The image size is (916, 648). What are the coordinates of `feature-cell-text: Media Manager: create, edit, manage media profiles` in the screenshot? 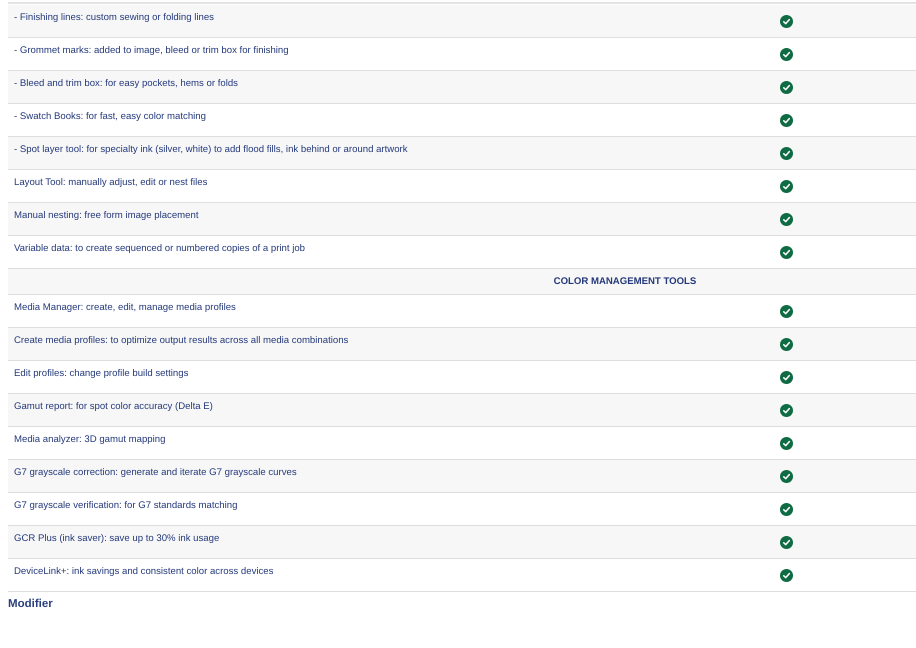 It's located at (125, 308).